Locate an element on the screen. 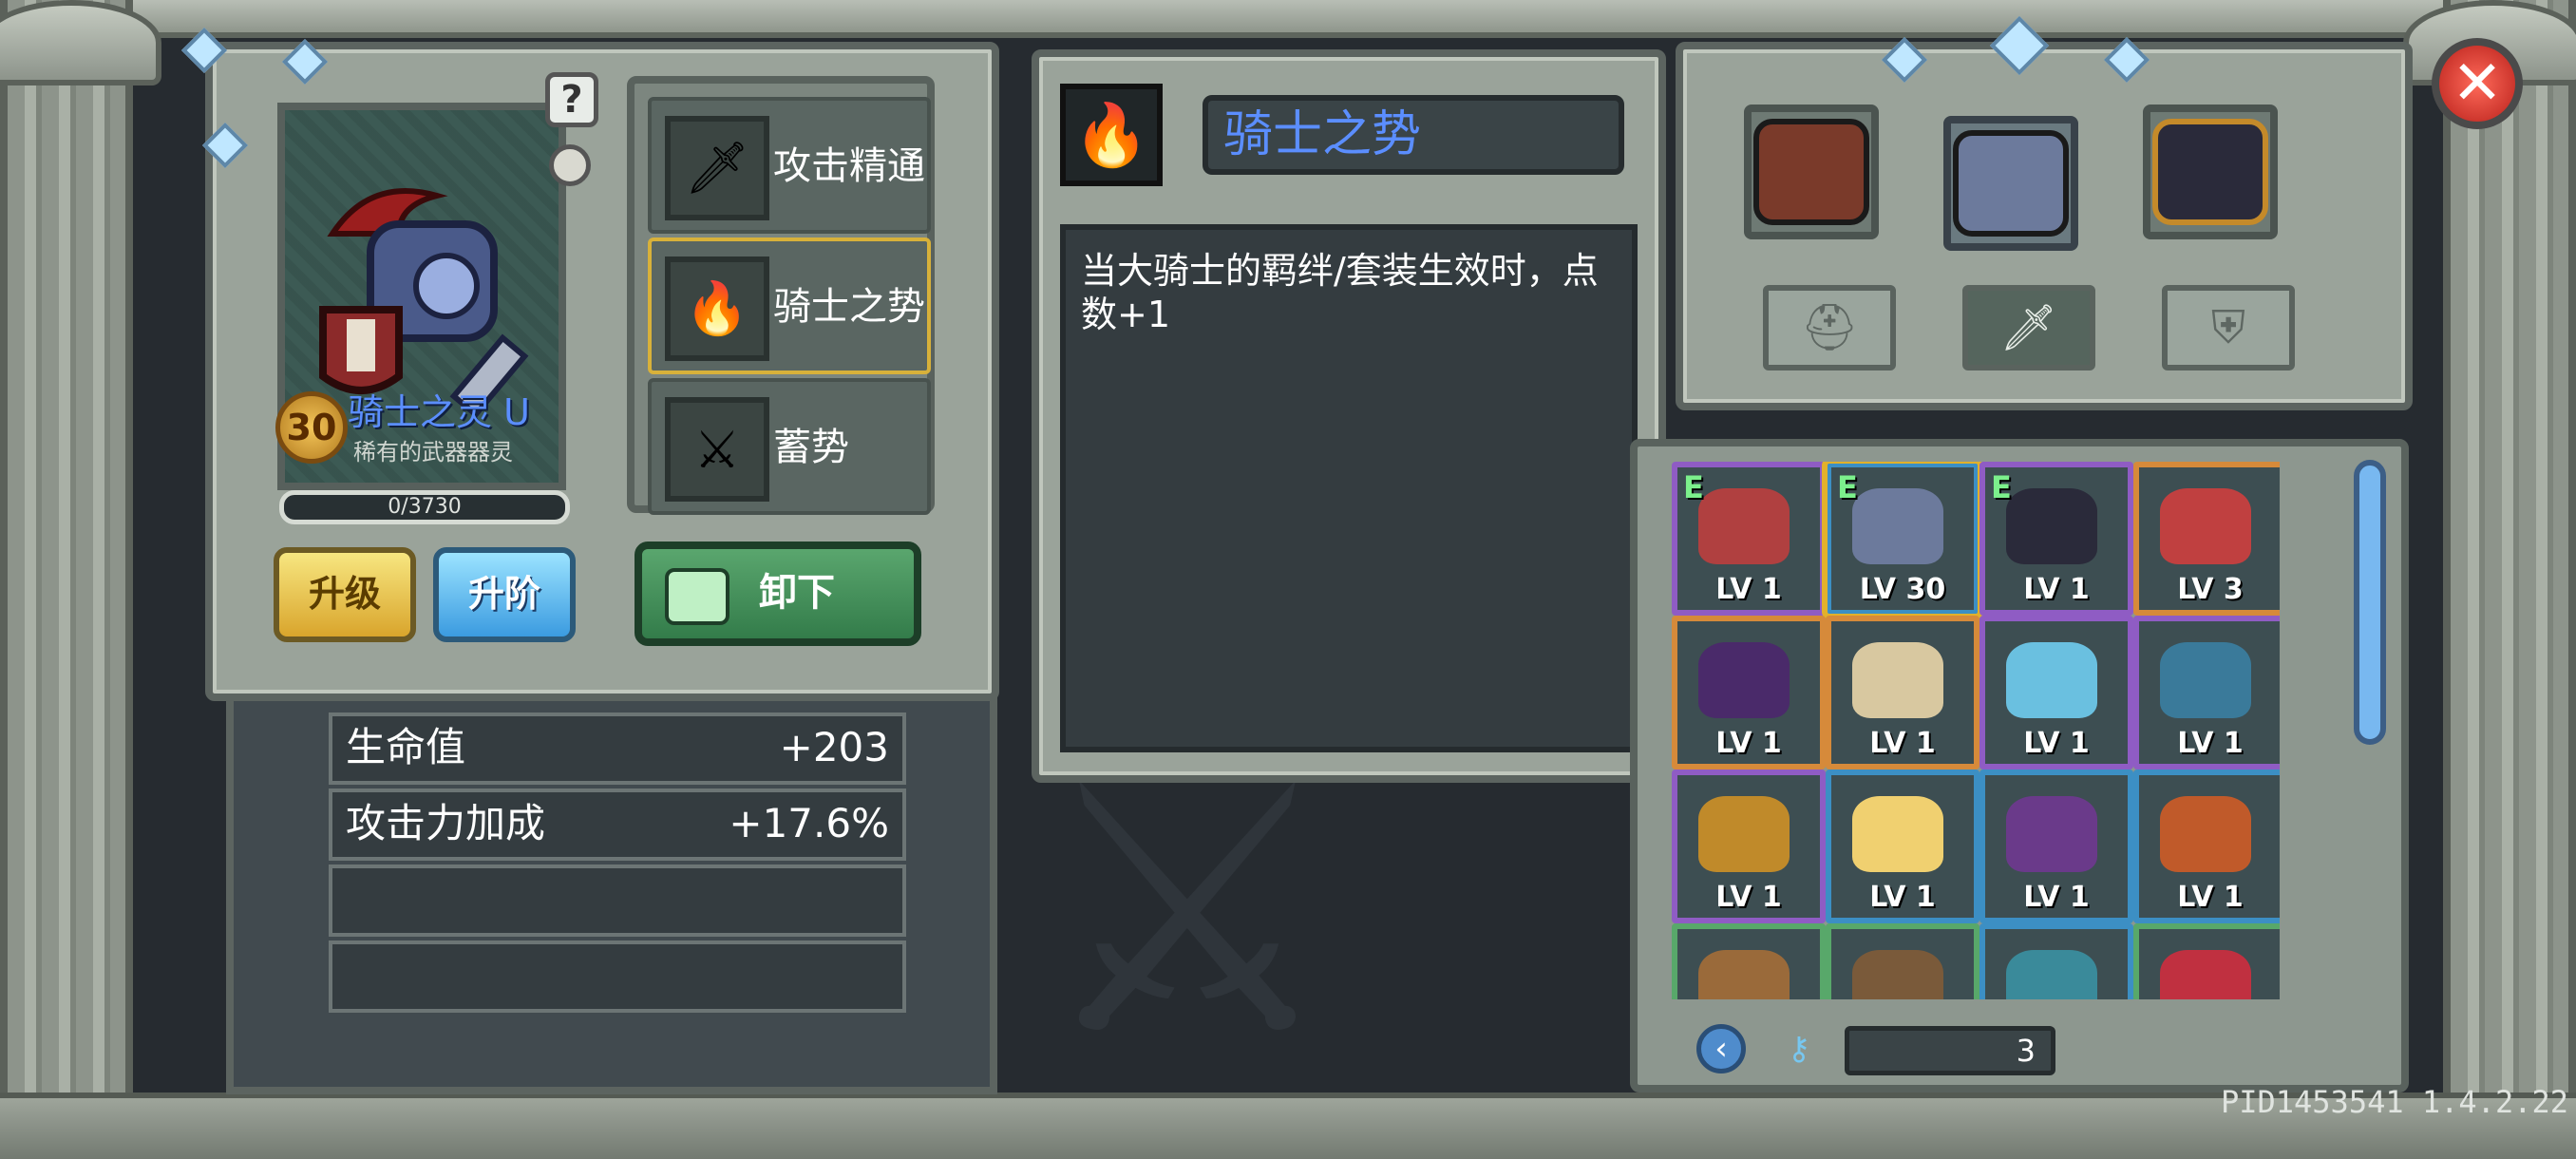 The image size is (2576, 1159). skill-detail-title: 骑士之势 is located at coordinates (1413, 135).